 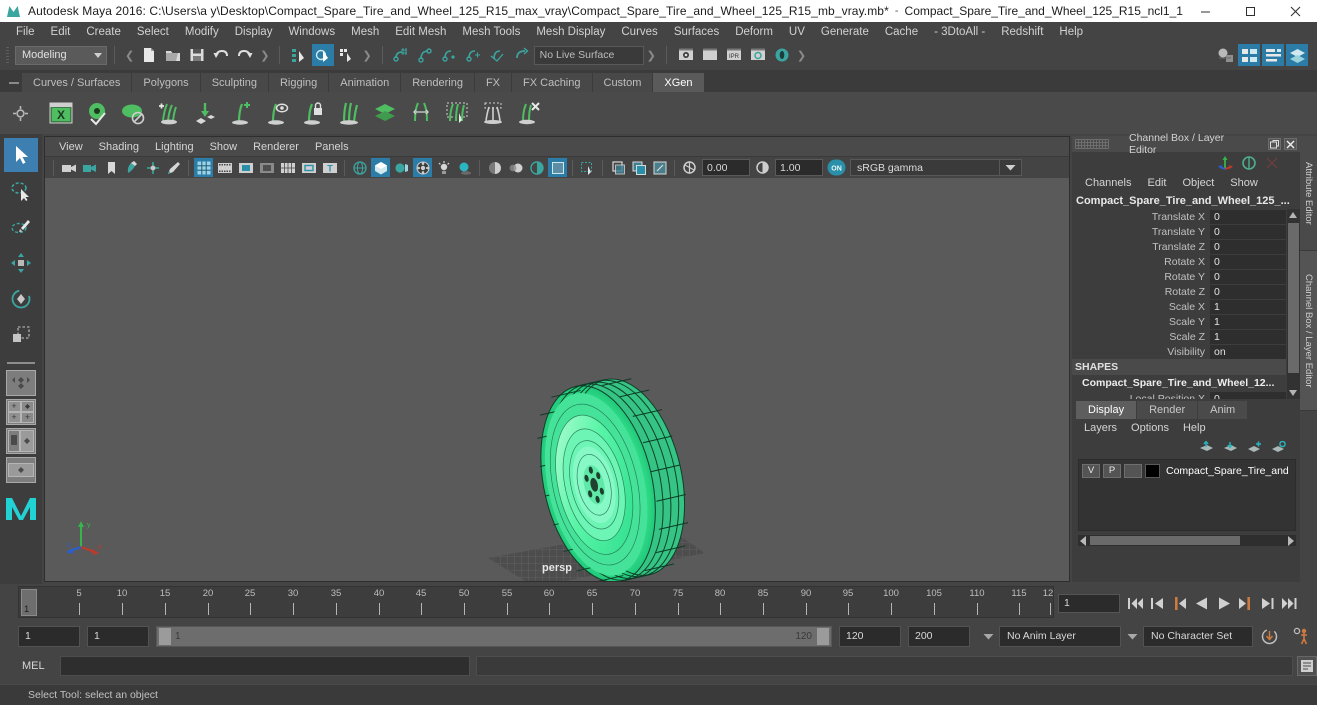 What do you see at coordinates (1083, 540) in the screenshot?
I see `scroll-left-icon` at bounding box center [1083, 540].